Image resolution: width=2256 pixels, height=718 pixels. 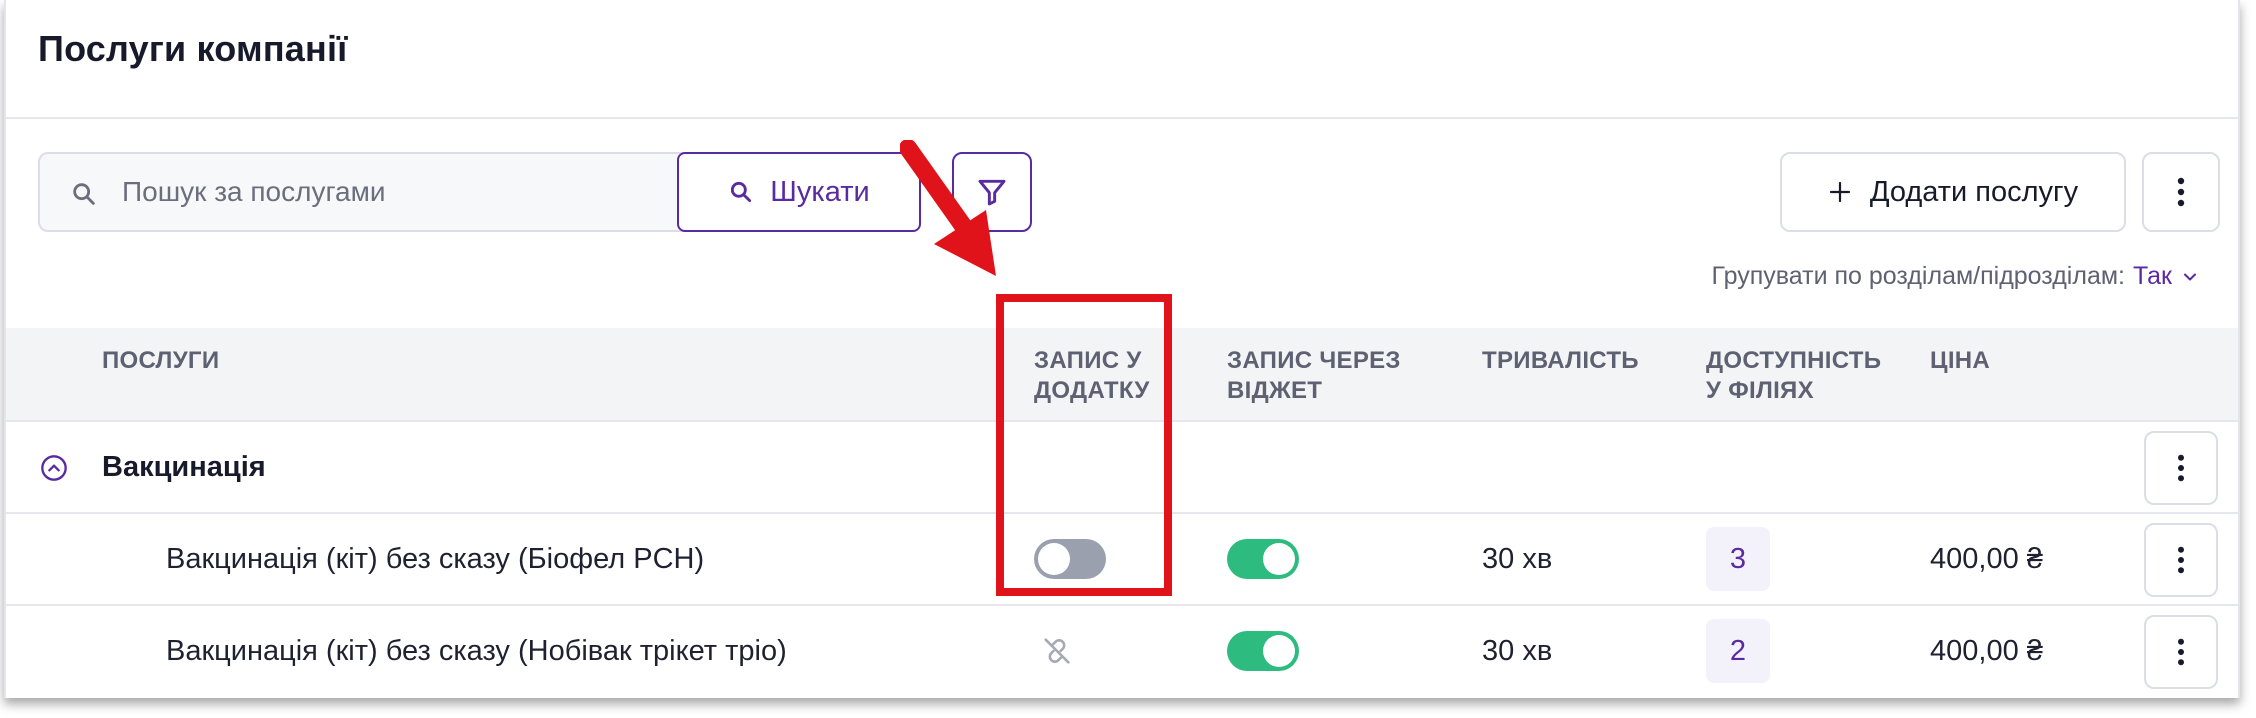 I want to click on header-app-booking: Запис у додатку, so click(x=1092, y=376).